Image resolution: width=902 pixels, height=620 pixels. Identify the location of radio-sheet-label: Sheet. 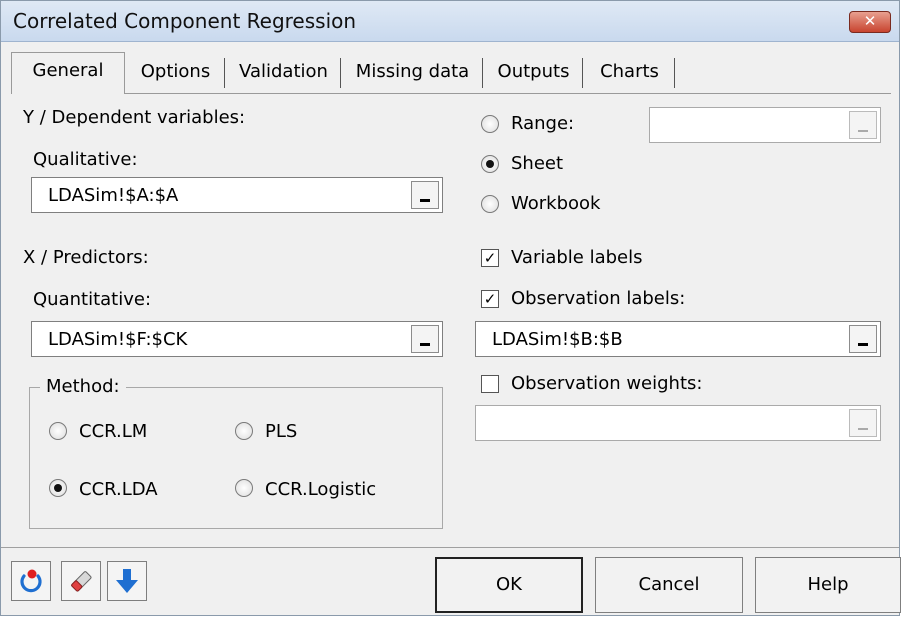
(537, 163).